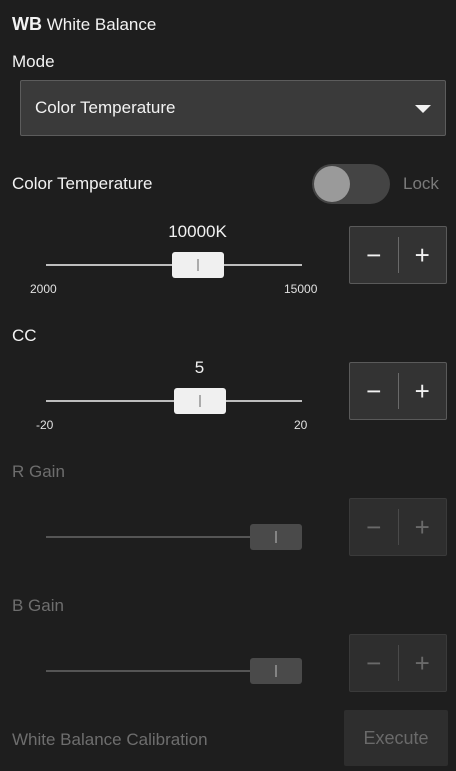 This screenshot has width=456, height=771. I want to click on chevron-down-icon, so click(423, 109).